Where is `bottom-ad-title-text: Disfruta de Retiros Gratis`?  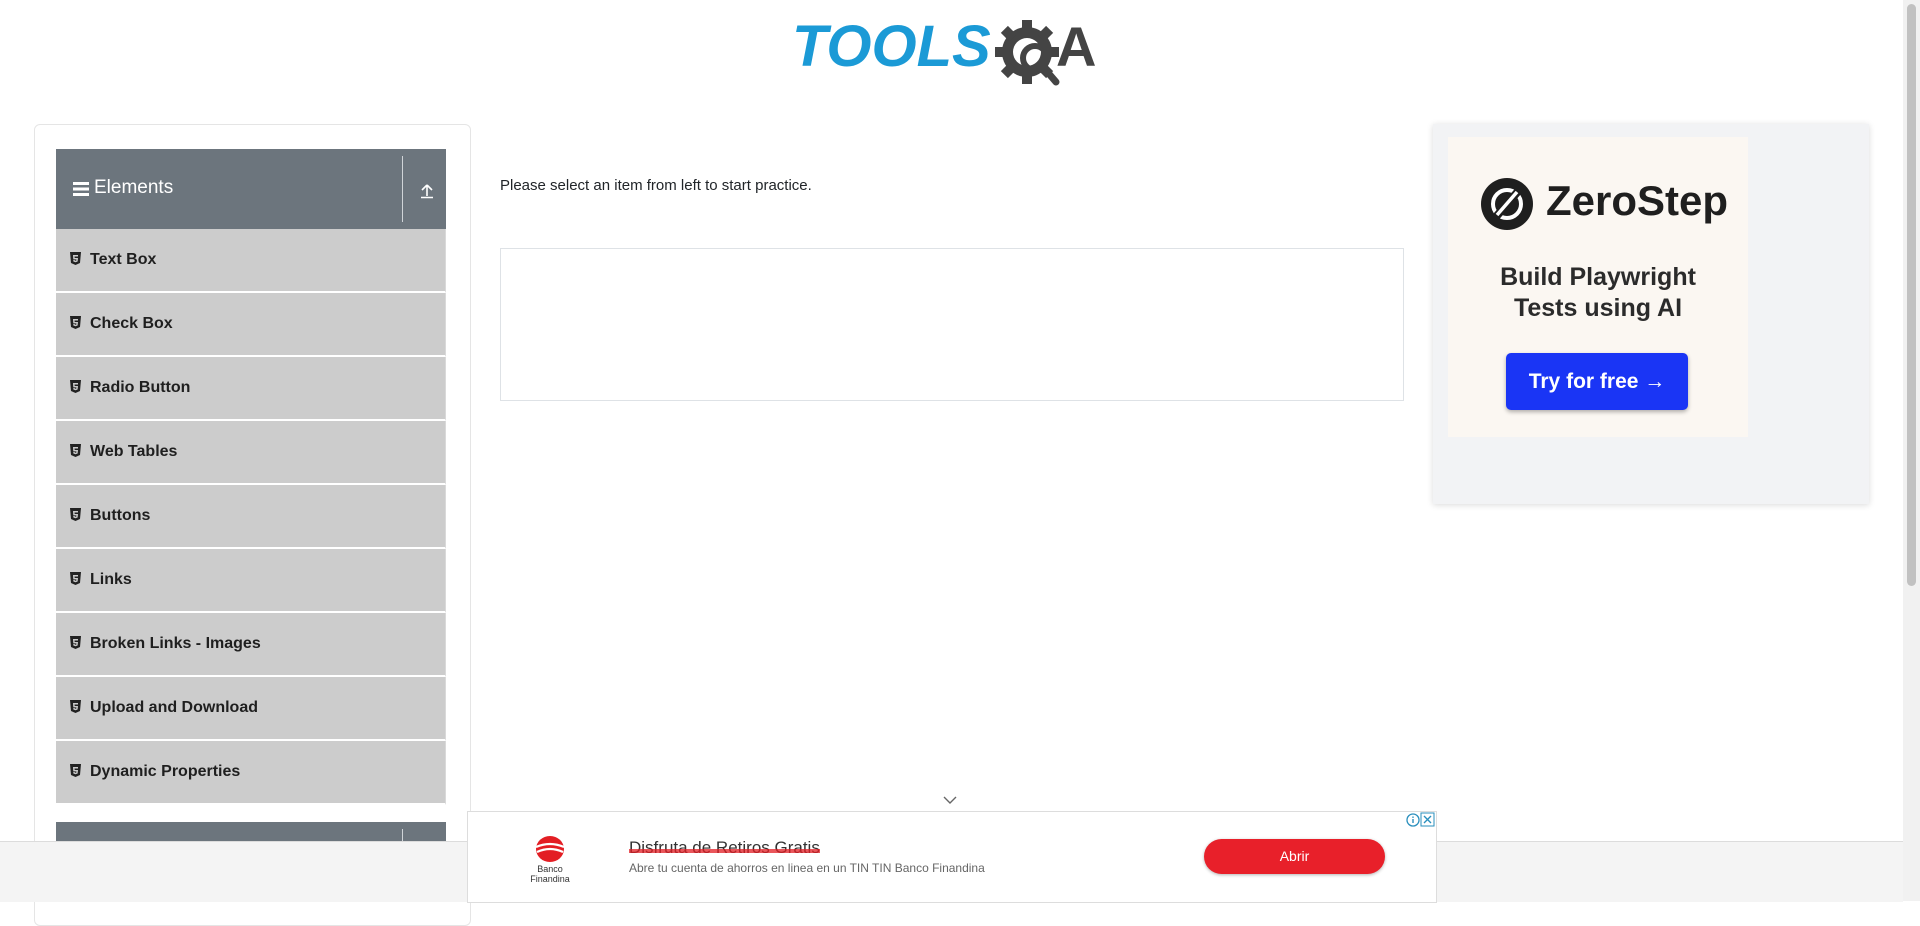
bottom-ad-title-text: Disfruta de Retiros Gratis is located at coordinates (724, 847).